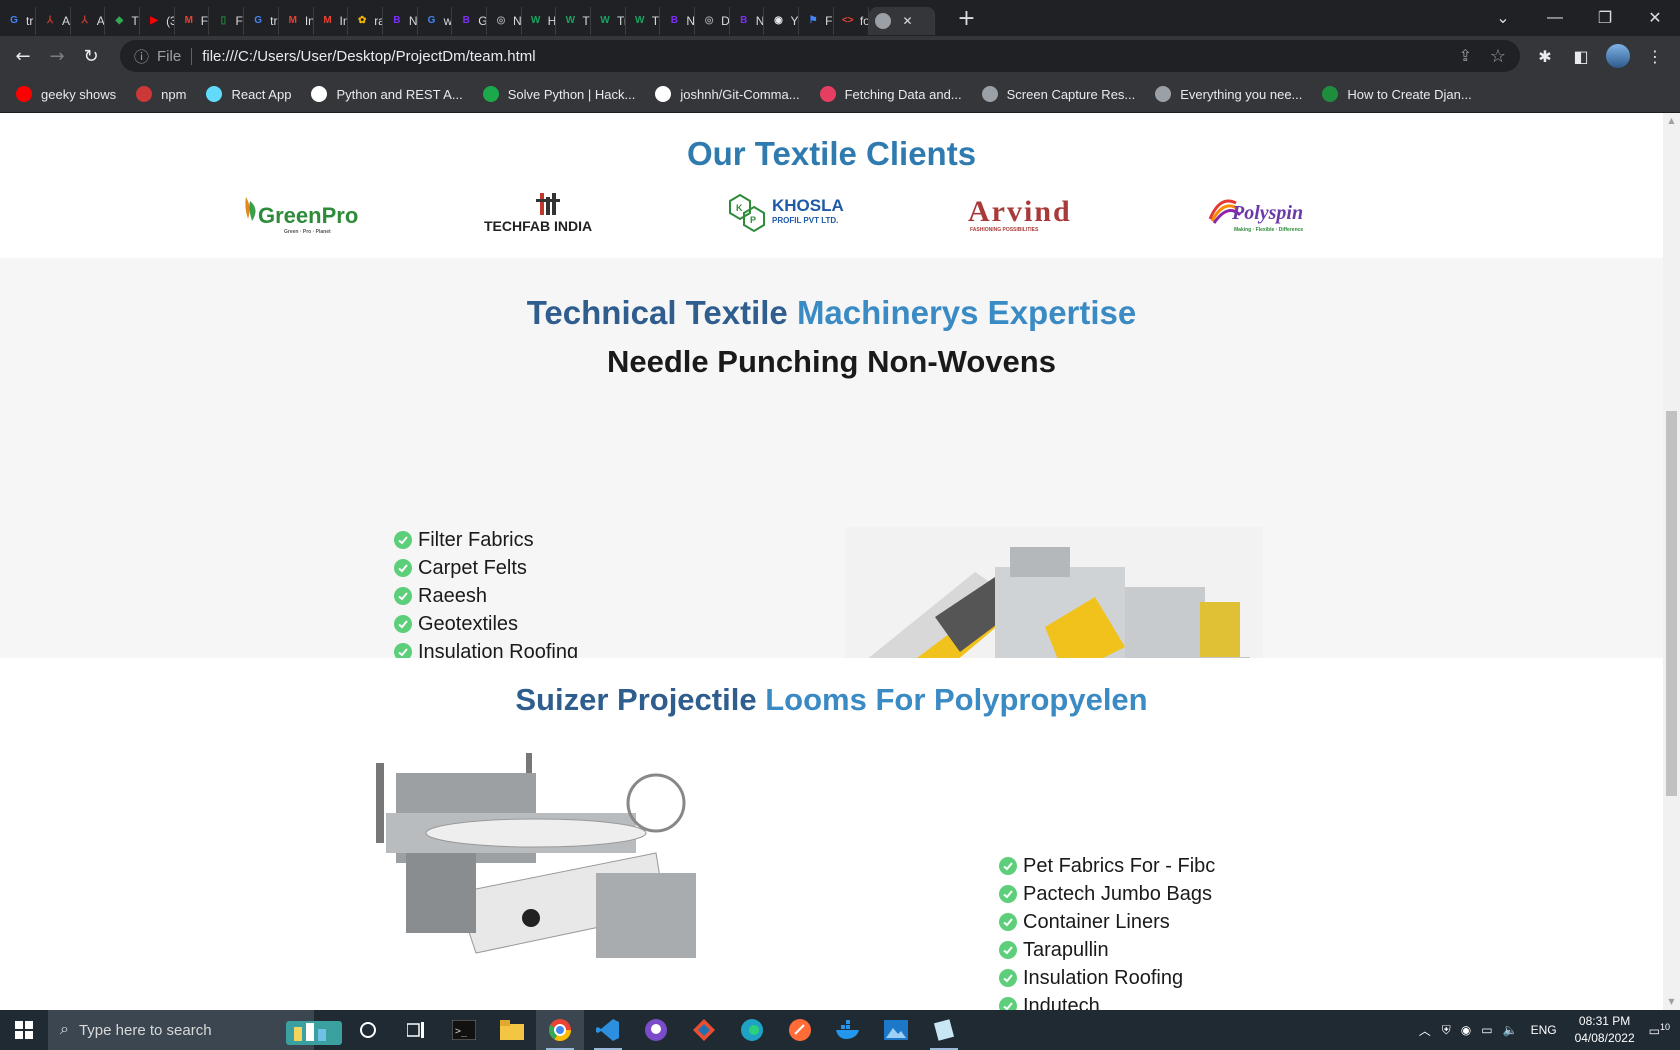 The image size is (1680, 1050). I want to click on bookmark-item: React App, so click(248, 94).